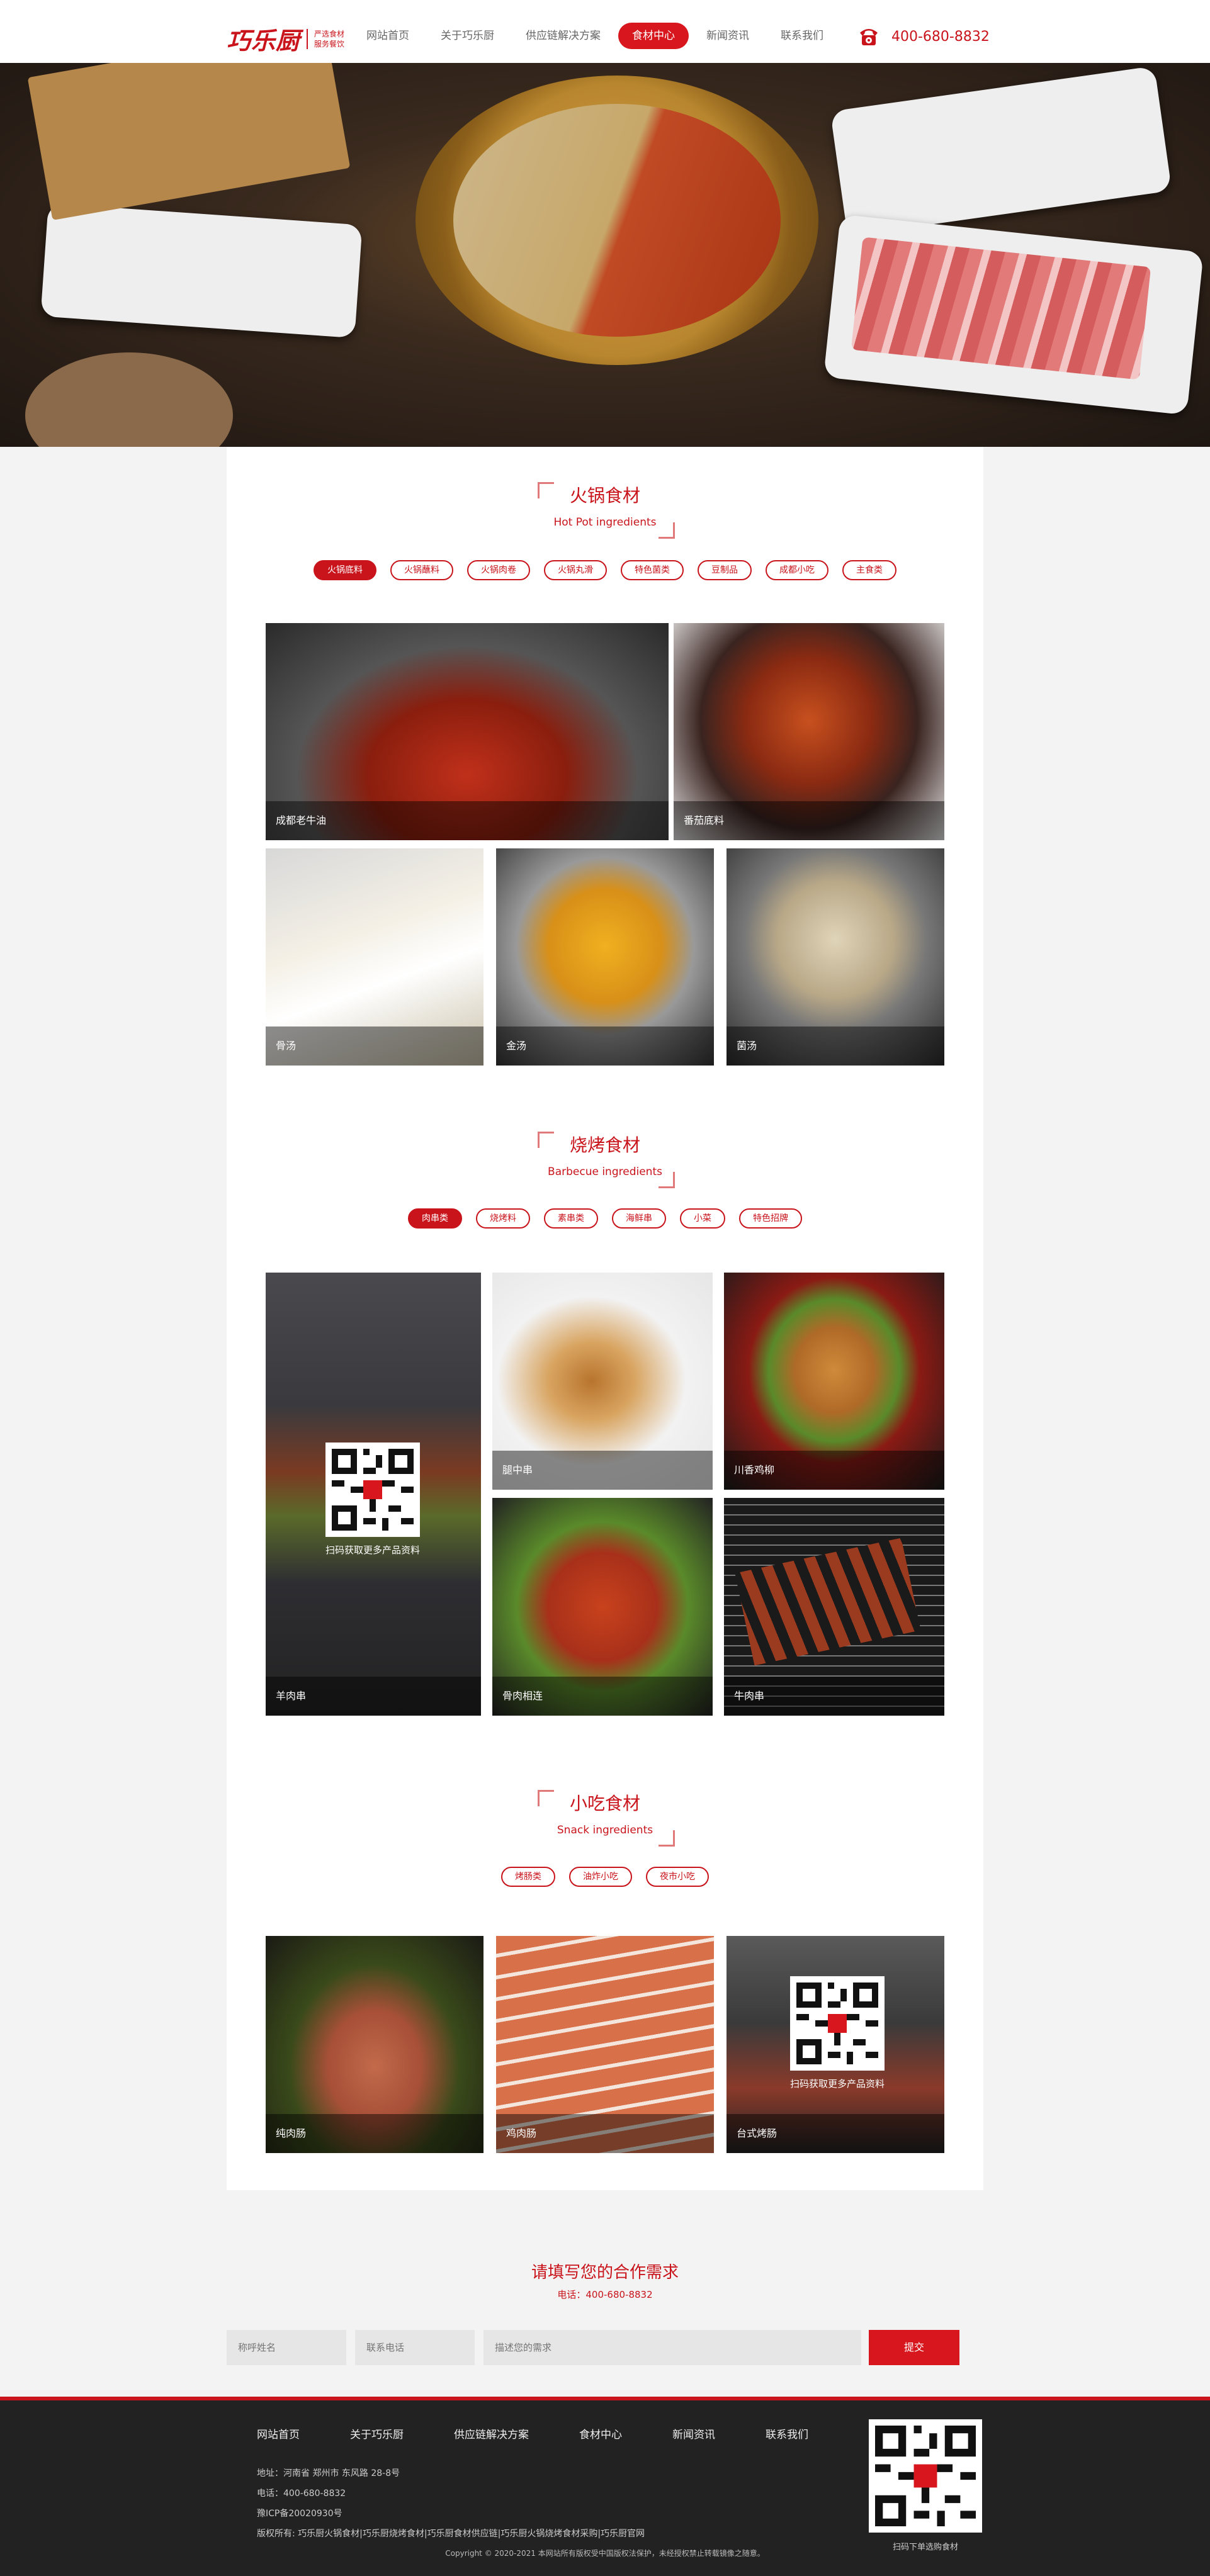 This screenshot has height=2576, width=1210. Describe the element at coordinates (558, 2433) in the screenshot. I see `footer-nav: 网站首页 关于巧乐厨 供应链解决方案 食材中心 新闻资讯 联系我们` at that location.